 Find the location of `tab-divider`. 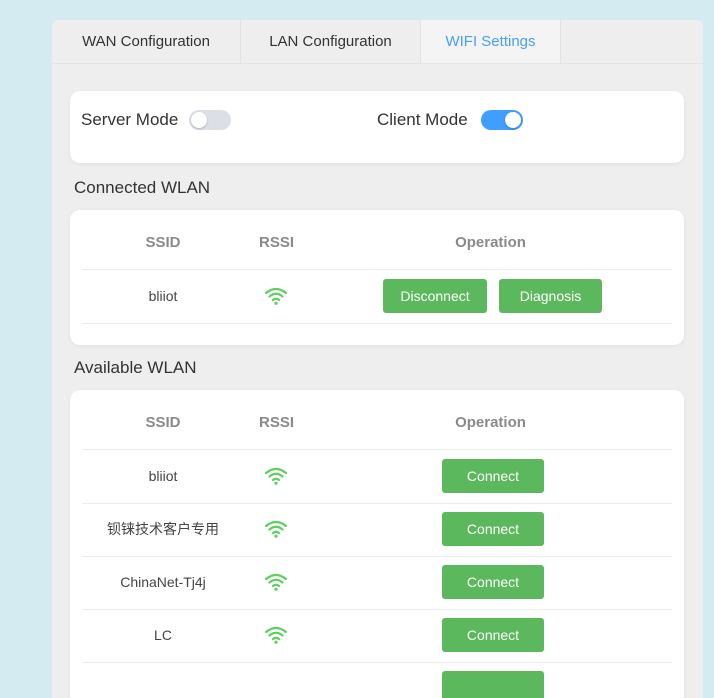

tab-divider is located at coordinates (560, 41).